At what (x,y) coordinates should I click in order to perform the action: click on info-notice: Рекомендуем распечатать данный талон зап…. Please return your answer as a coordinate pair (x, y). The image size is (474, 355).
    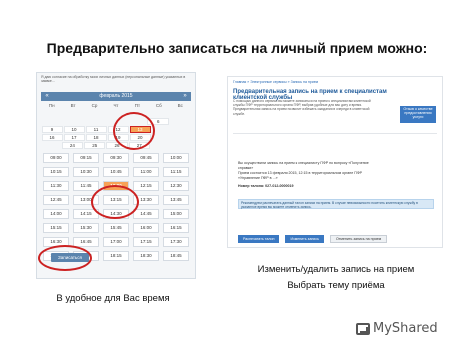
    Looking at the image, I should click on (336, 204).